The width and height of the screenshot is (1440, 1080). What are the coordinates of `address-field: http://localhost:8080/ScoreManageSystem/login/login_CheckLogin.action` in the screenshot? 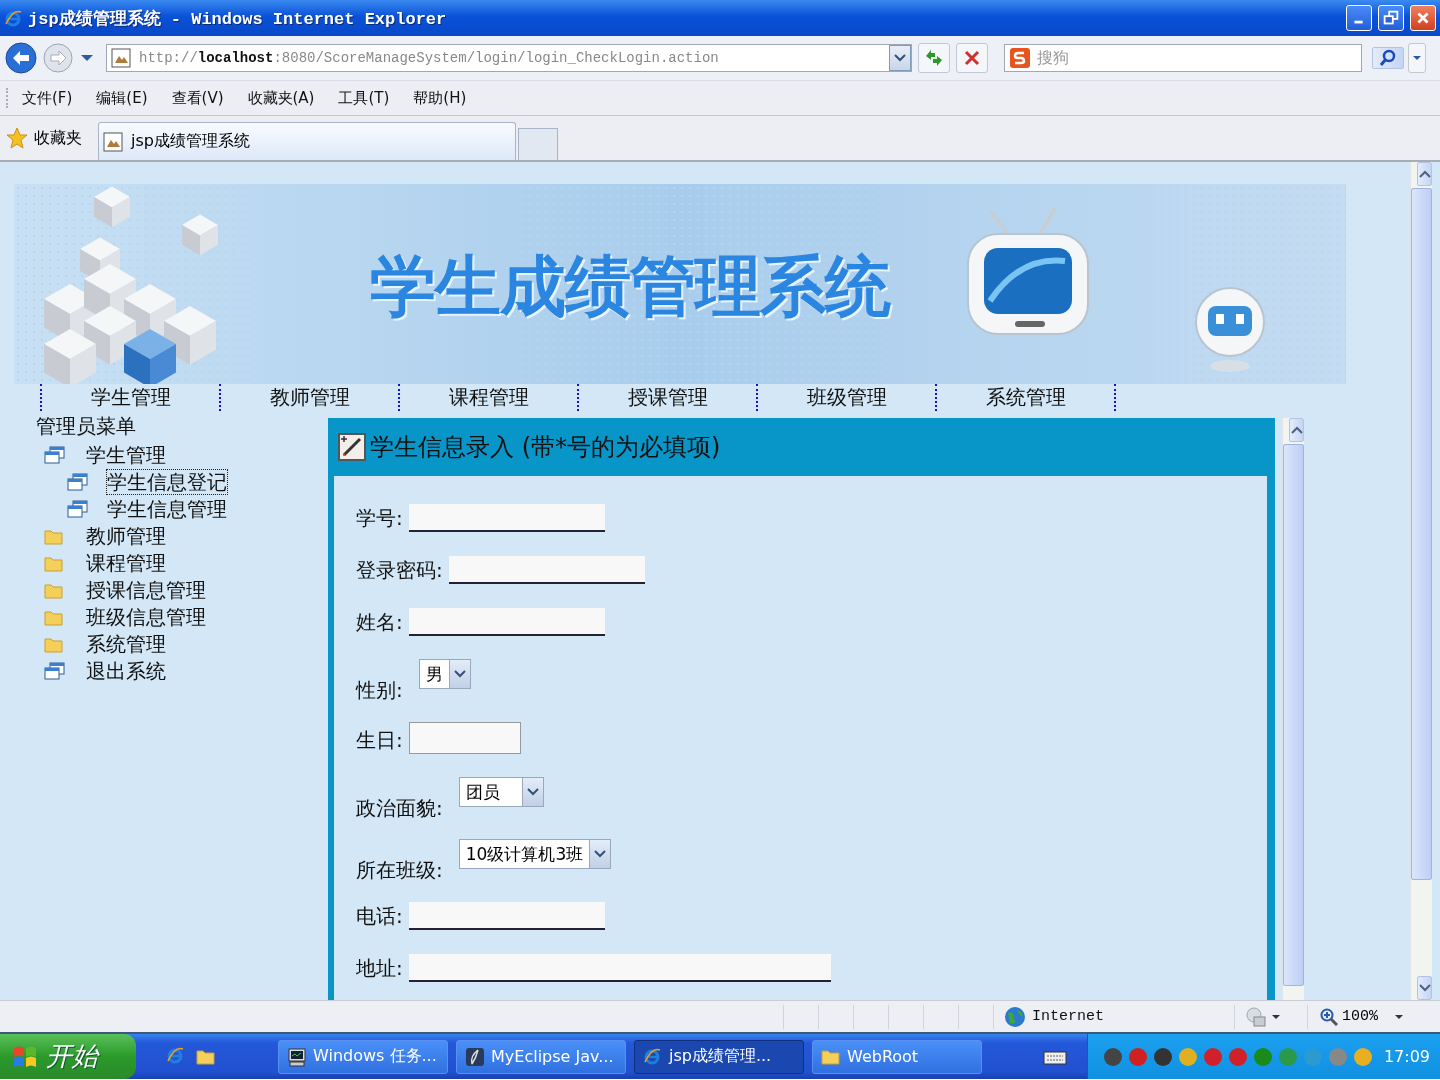 It's located at (509, 58).